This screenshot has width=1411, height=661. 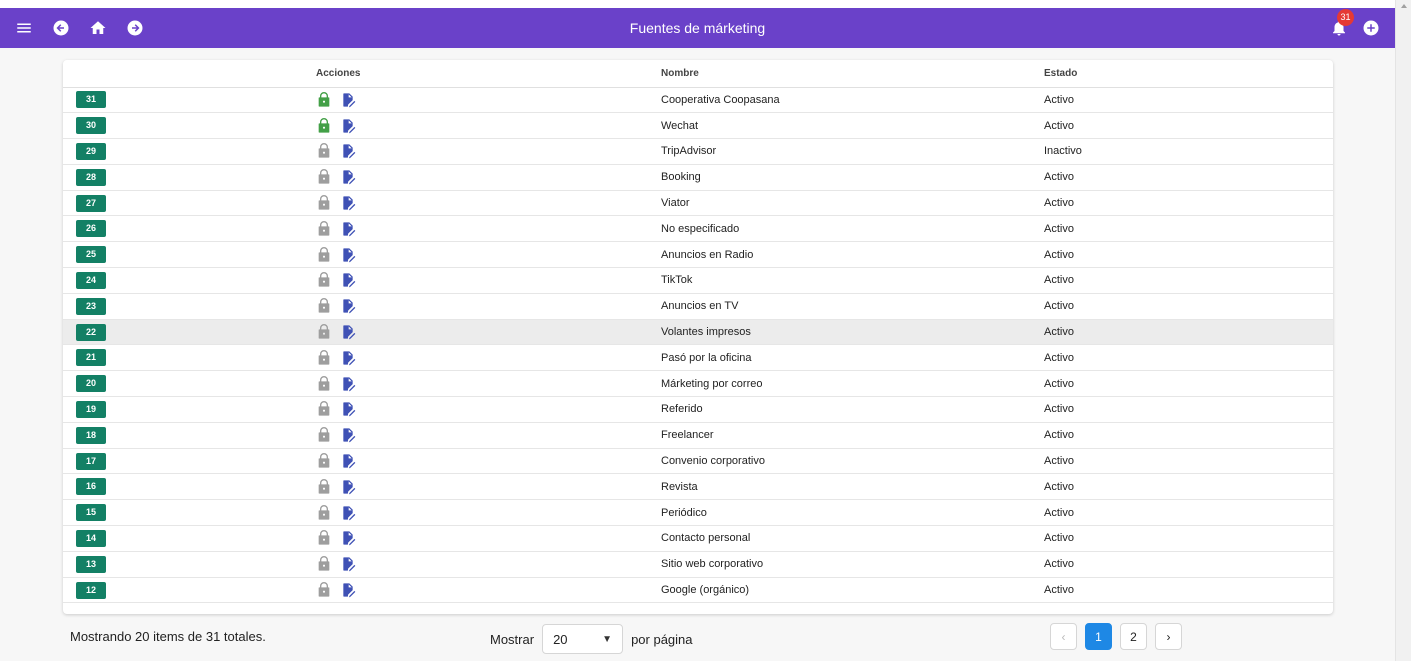 I want to click on row-id-badge: 23, so click(x=91, y=306).